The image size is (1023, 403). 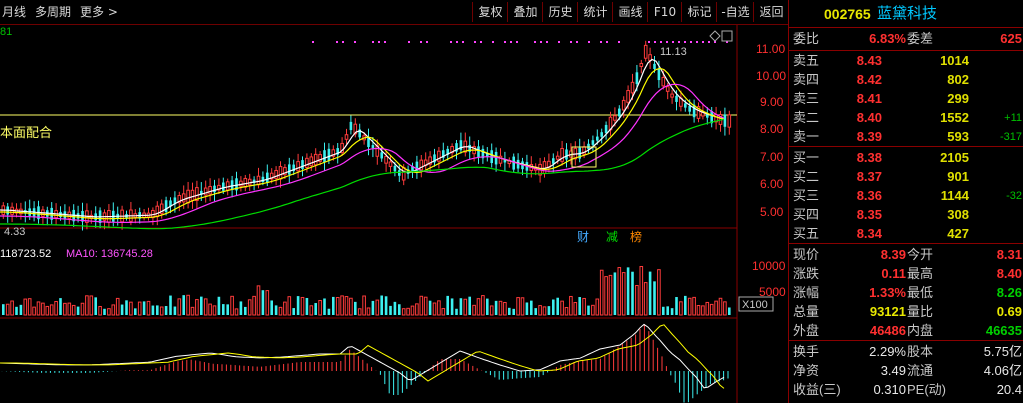 What do you see at coordinates (806, 370) in the screenshot?
I see `fund-label: 净资` at bounding box center [806, 370].